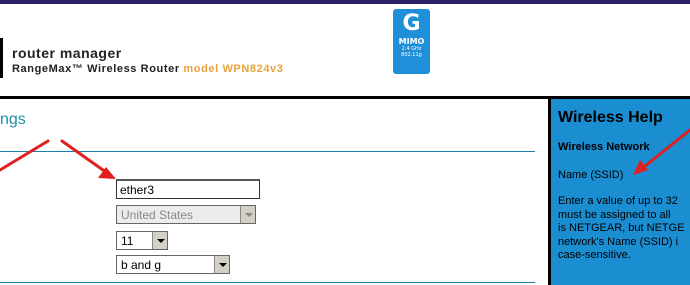  I want to click on help-line: Enter a value of up to 32, so click(618, 201).